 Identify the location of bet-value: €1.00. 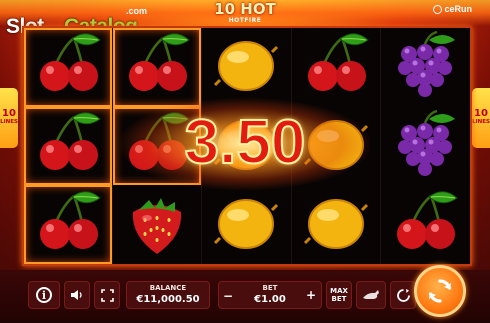
(270, 299).